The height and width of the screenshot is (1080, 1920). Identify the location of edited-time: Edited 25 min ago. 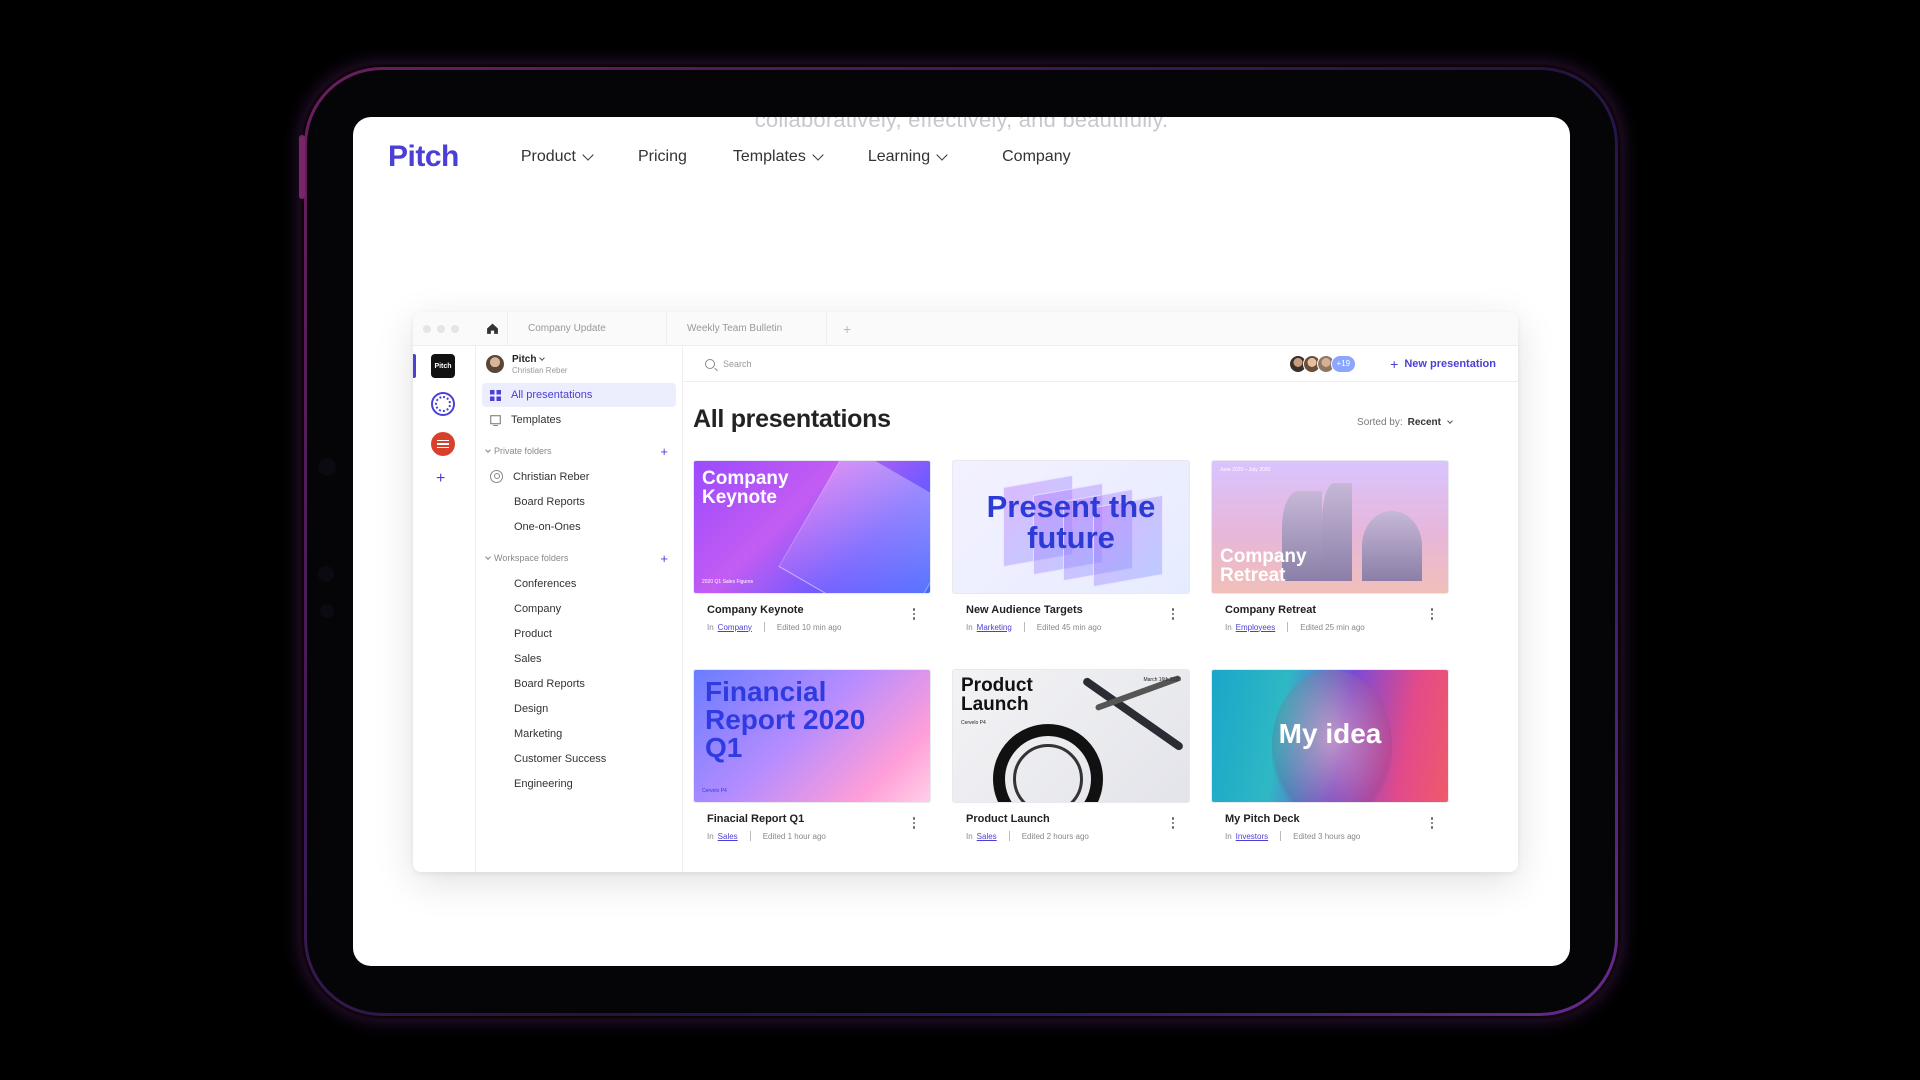
(1332, 627).